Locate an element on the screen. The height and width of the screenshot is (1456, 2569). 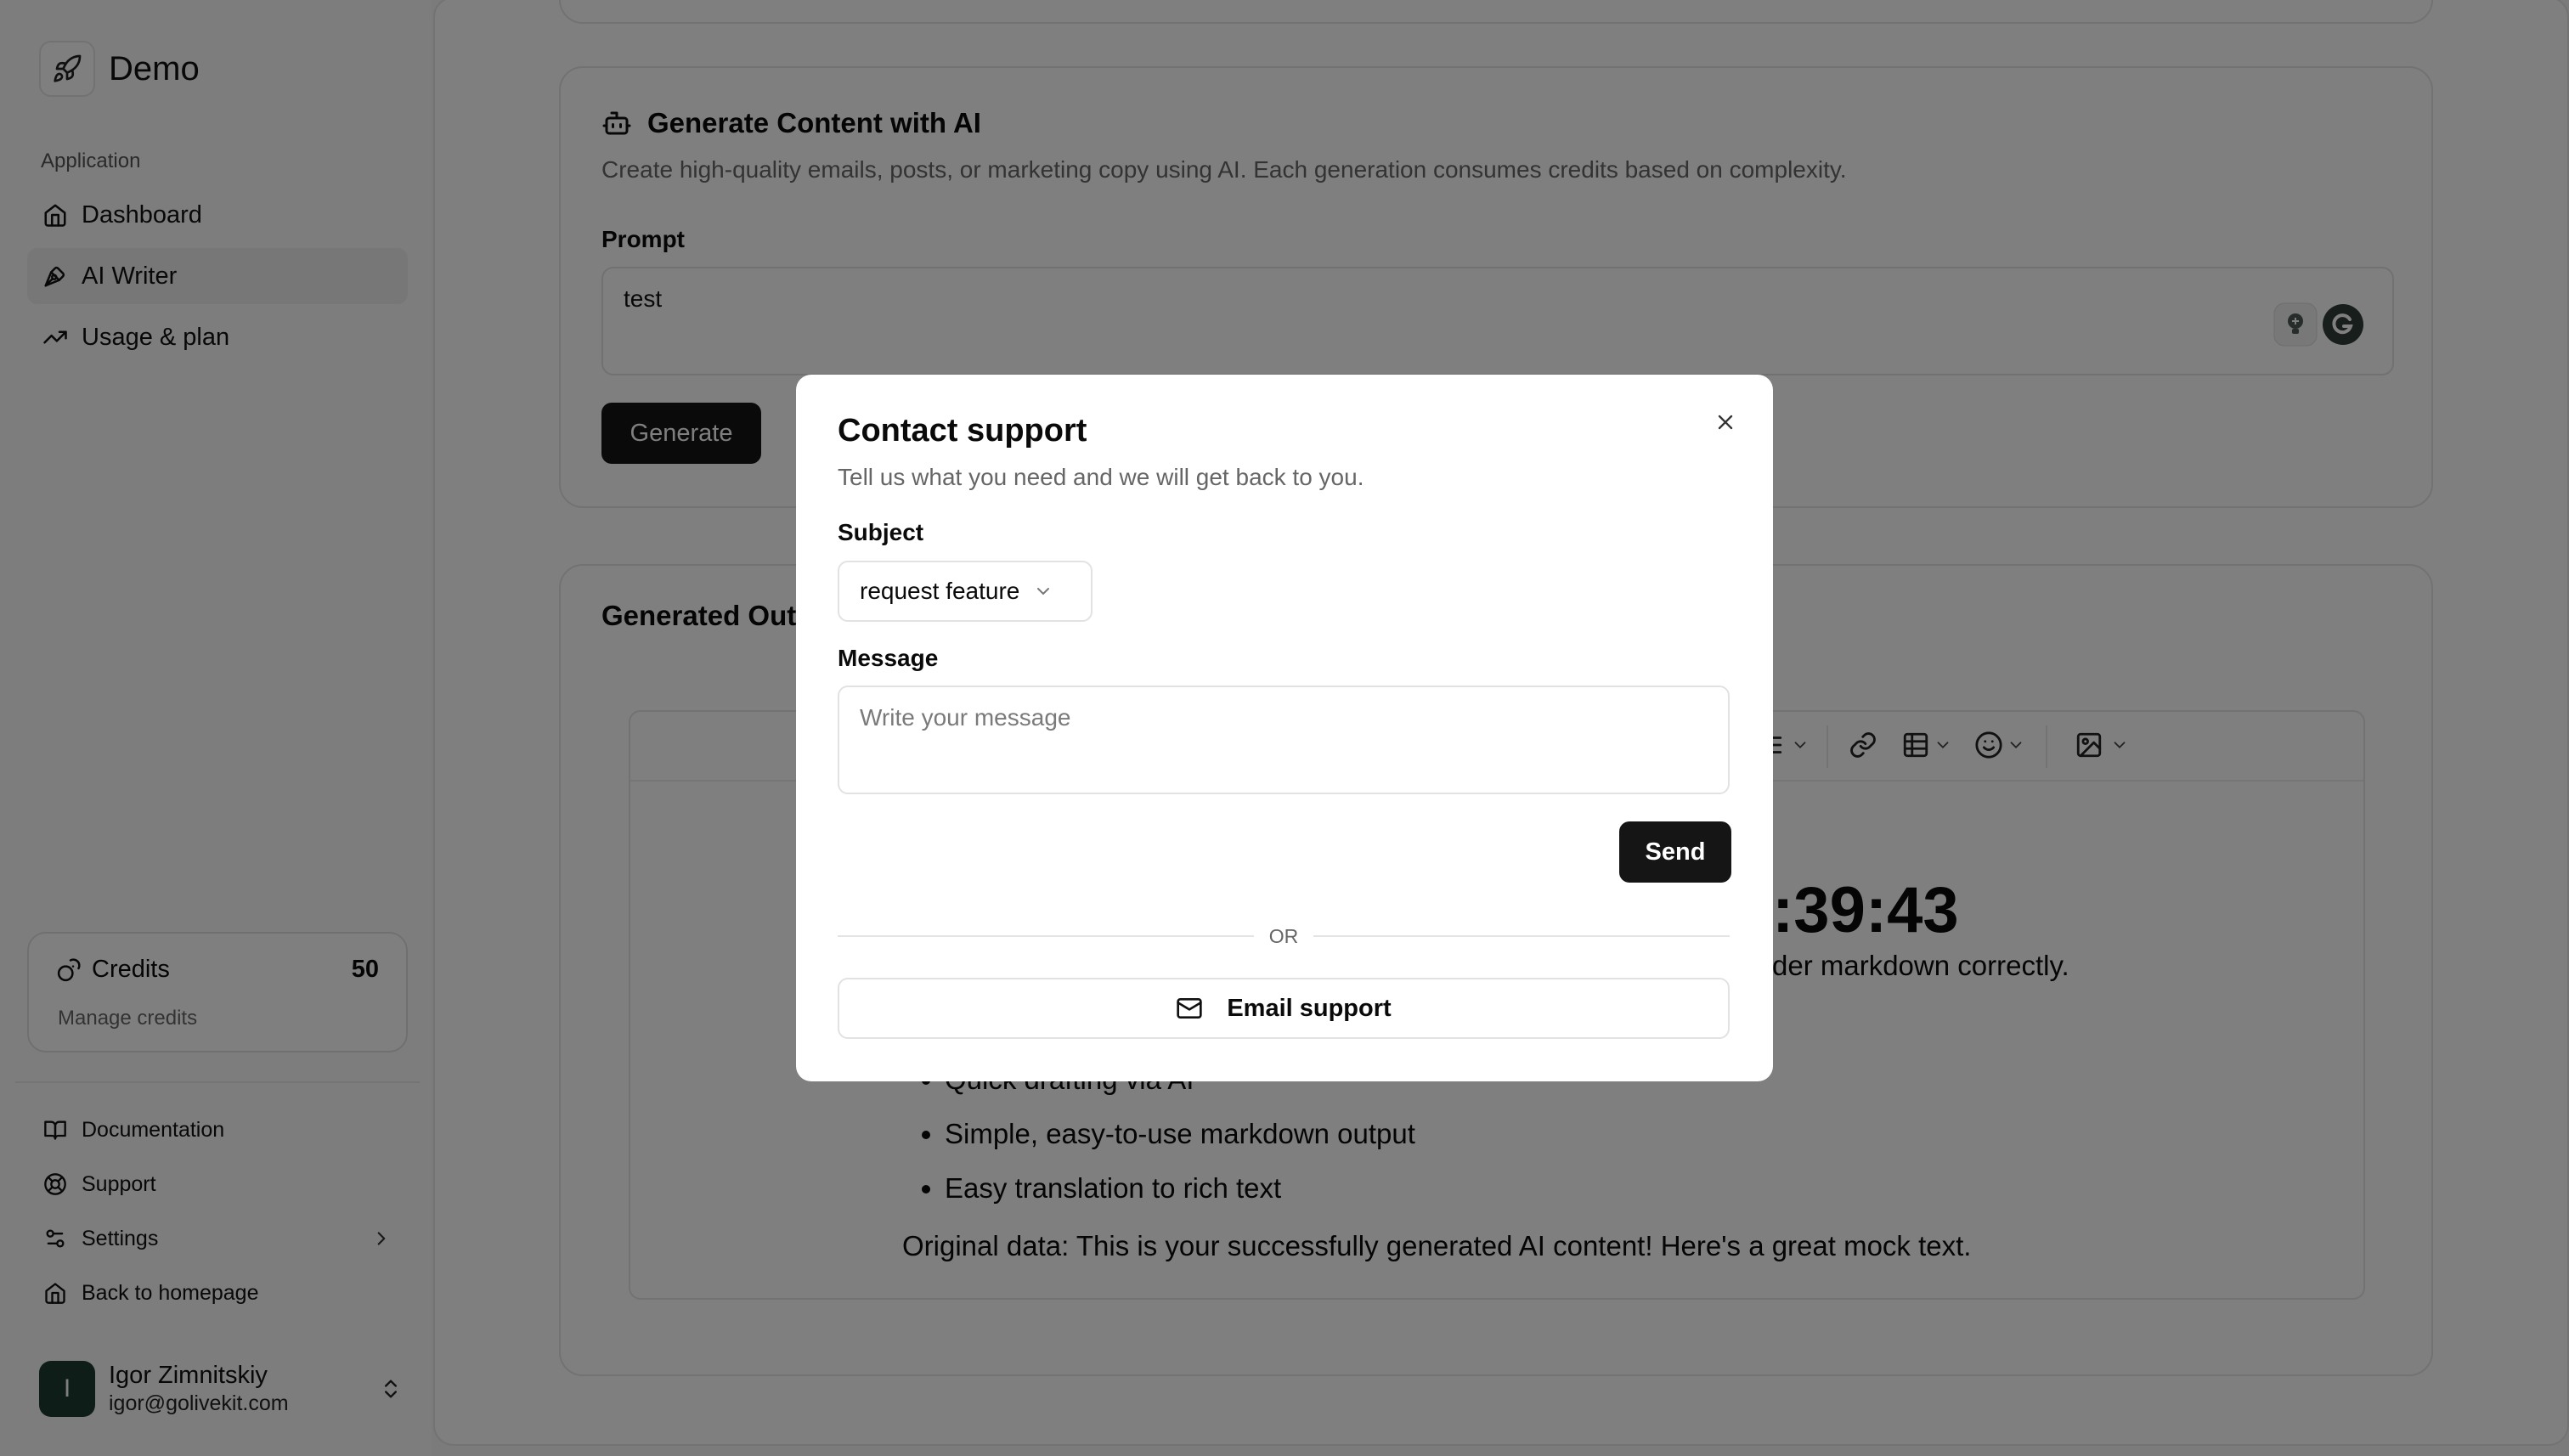
close-button is located at coordinates (1725, 422).